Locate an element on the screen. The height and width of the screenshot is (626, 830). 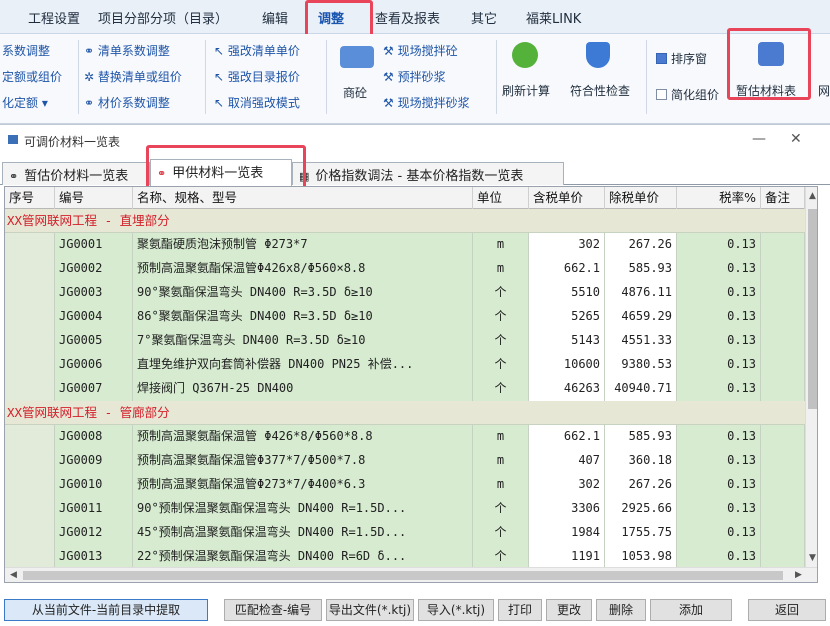
cell-tax-price: 5143 is located at coordinates (567, 341).